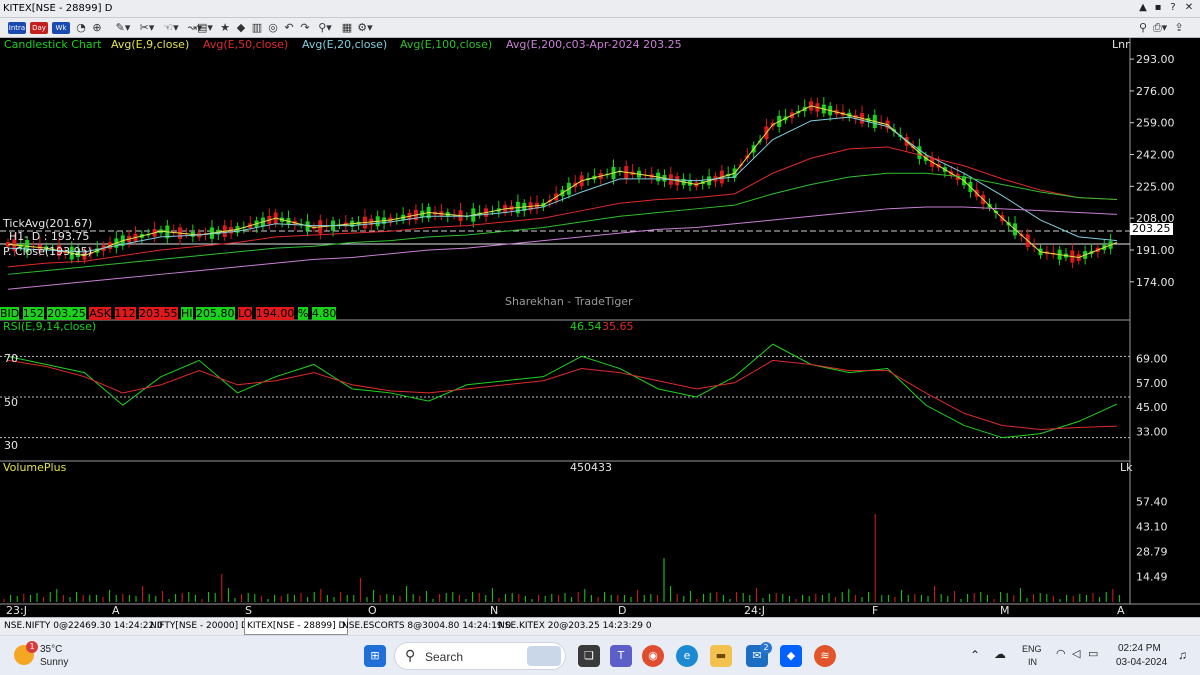 The image size is (1200, 675). Describe the element at coordinates (61, 28) in the screenshot. I see `weekly-button: Wk` at that location.